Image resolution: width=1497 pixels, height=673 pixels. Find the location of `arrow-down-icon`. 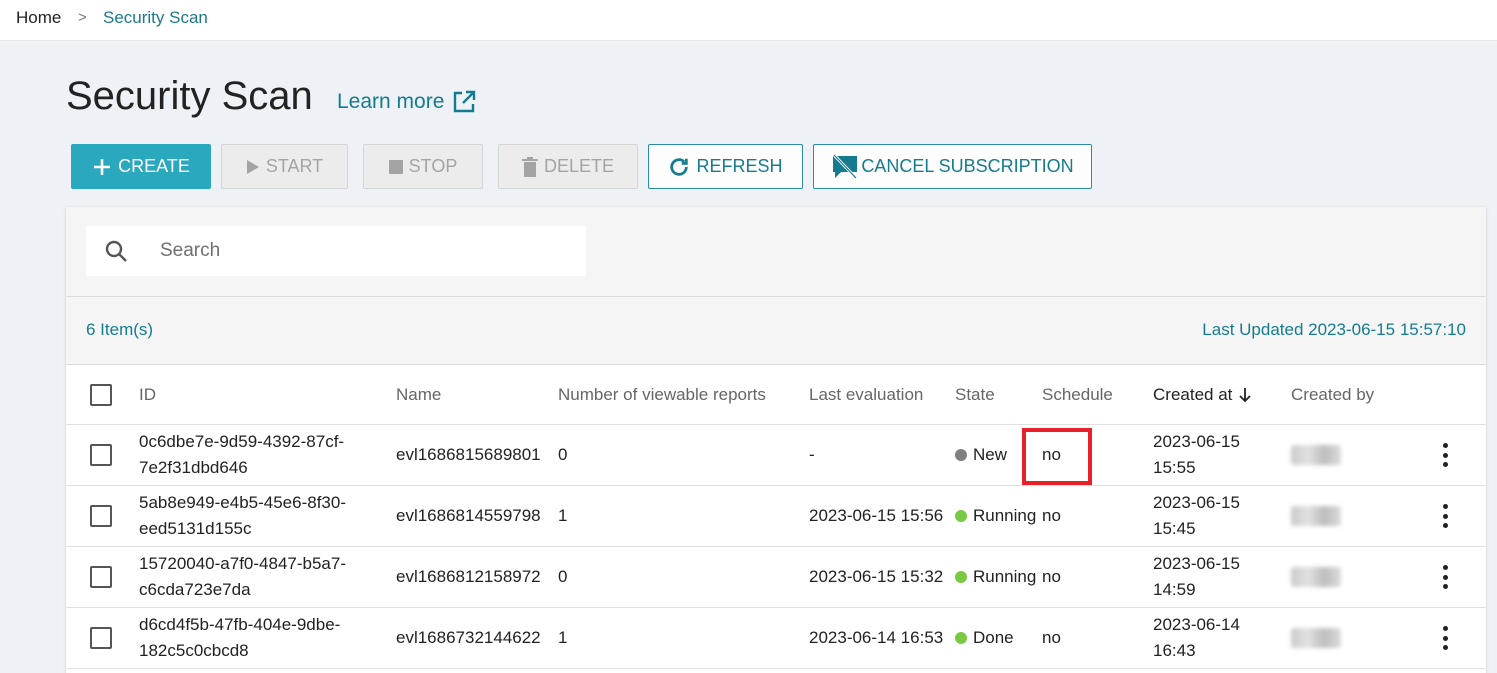

arrow-down-icon is located at coordinates (1245, 394).